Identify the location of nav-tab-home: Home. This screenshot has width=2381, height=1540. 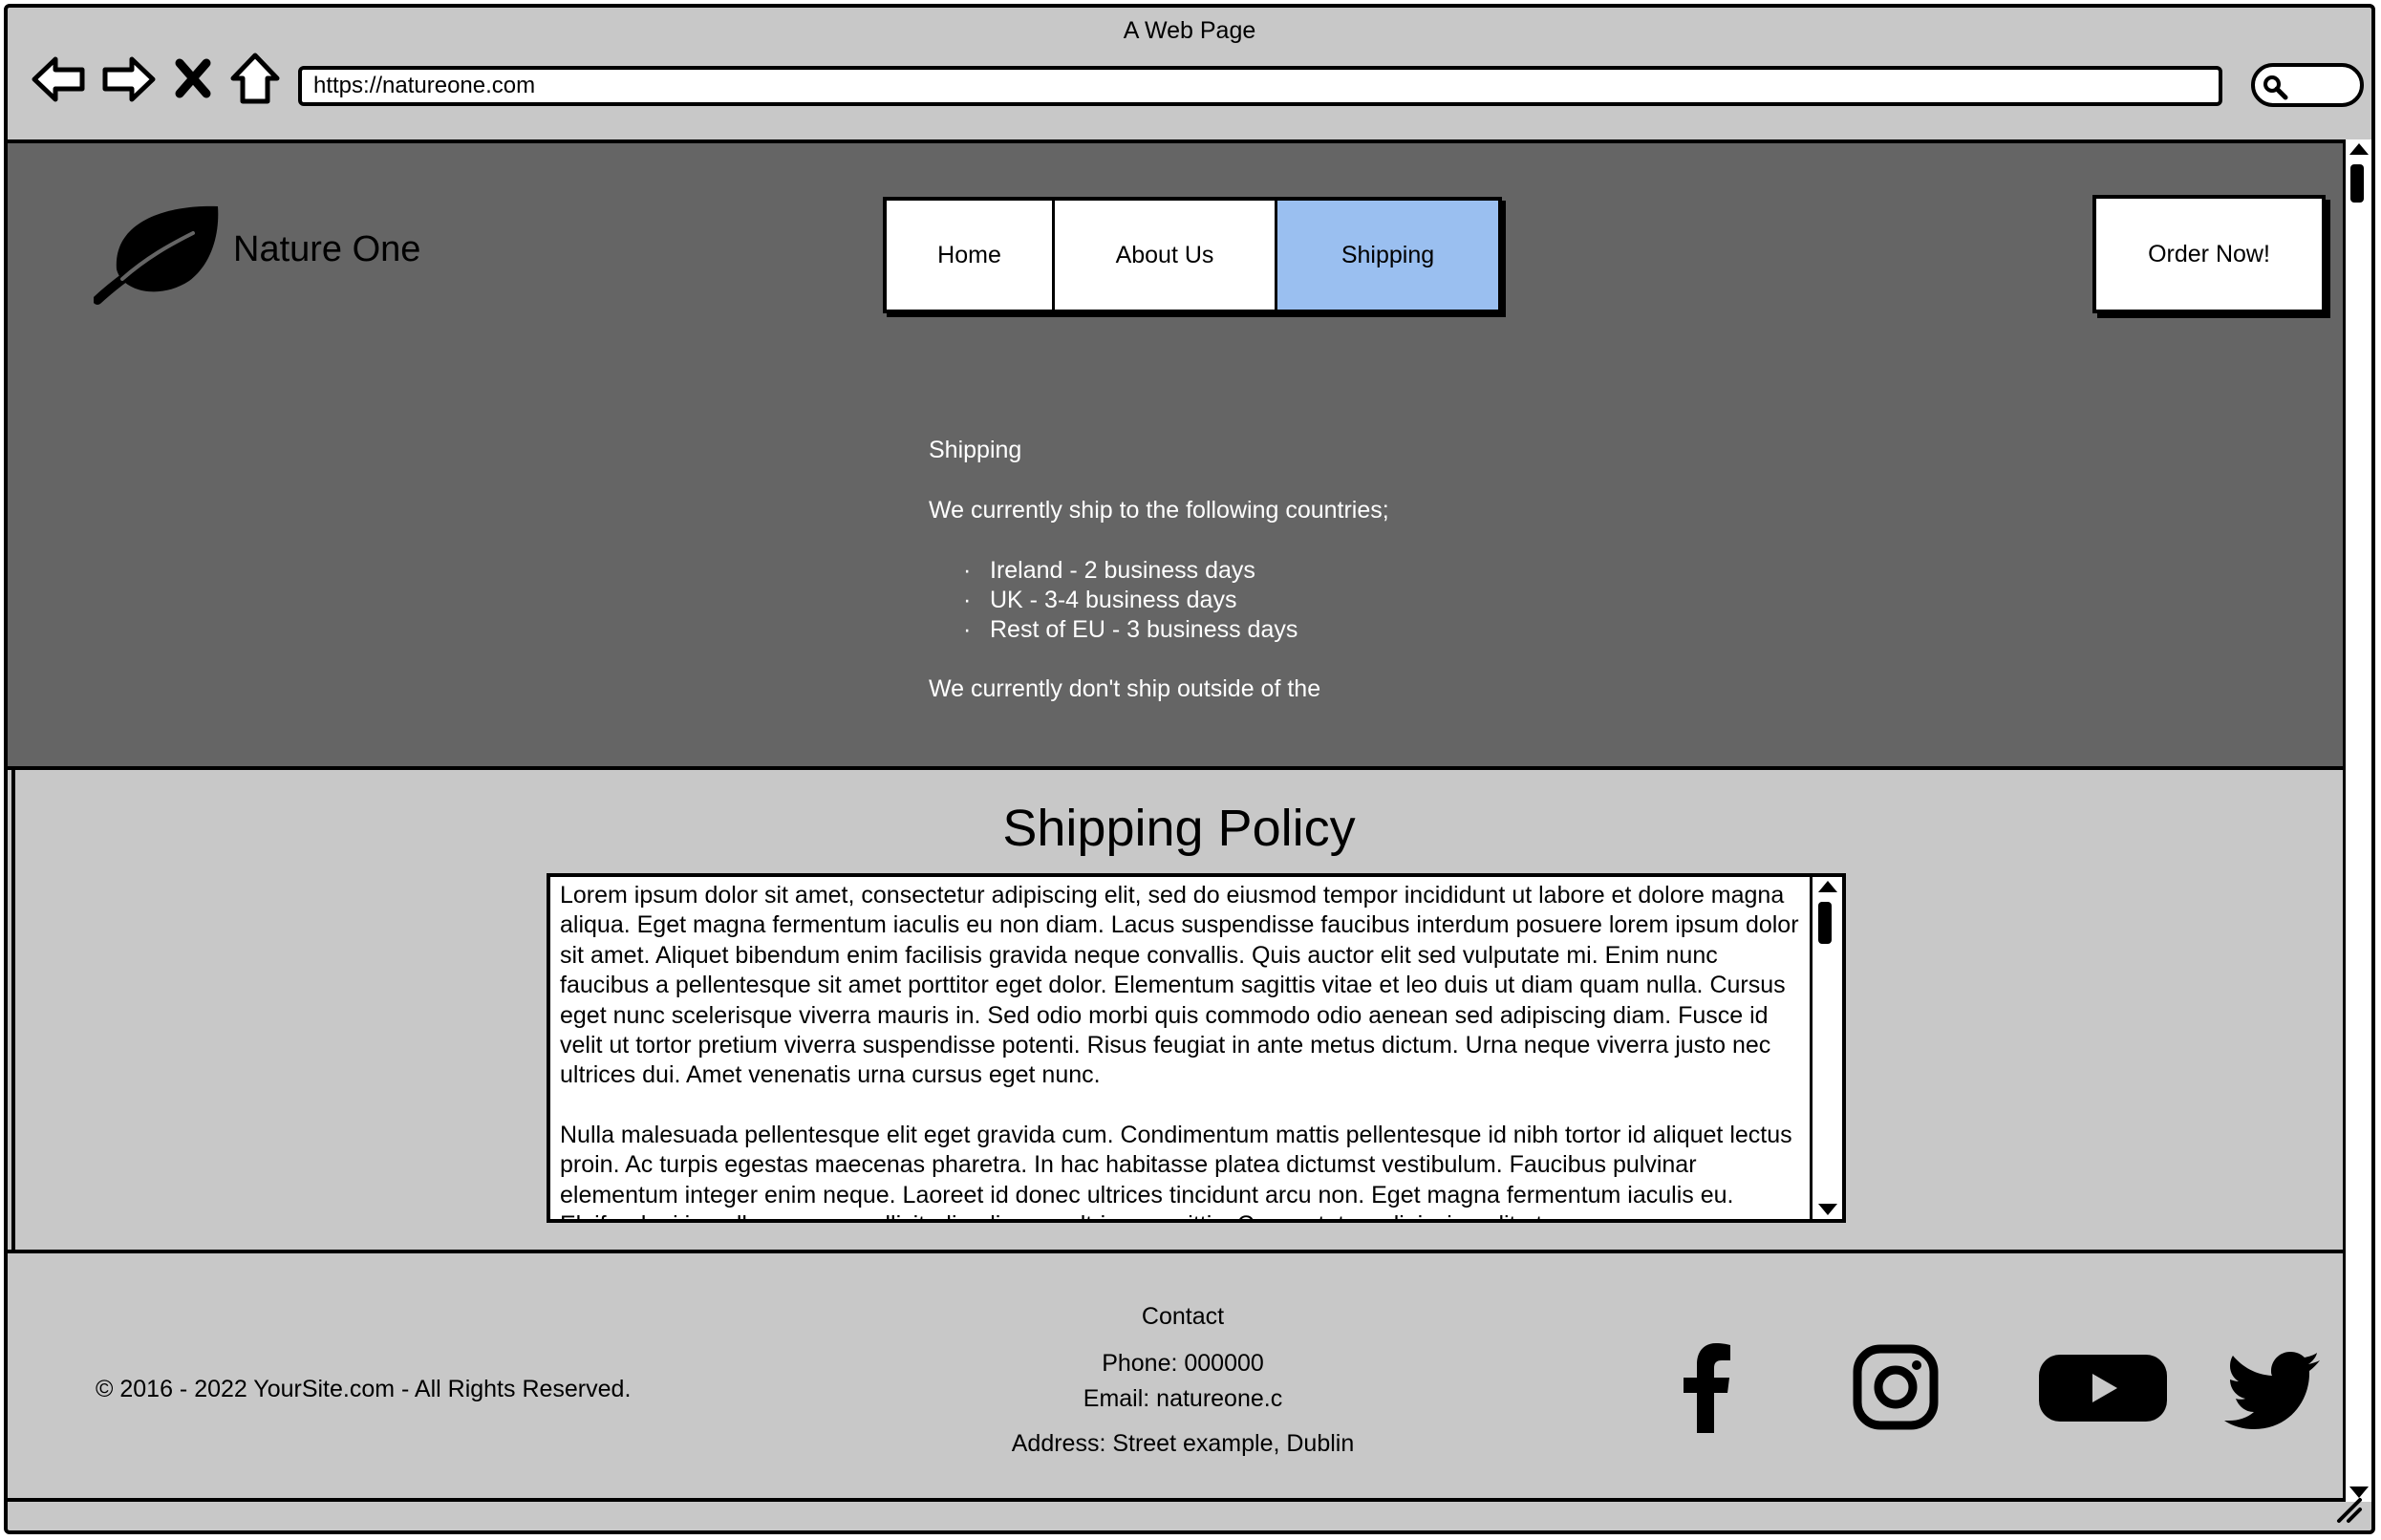
(971, 255).